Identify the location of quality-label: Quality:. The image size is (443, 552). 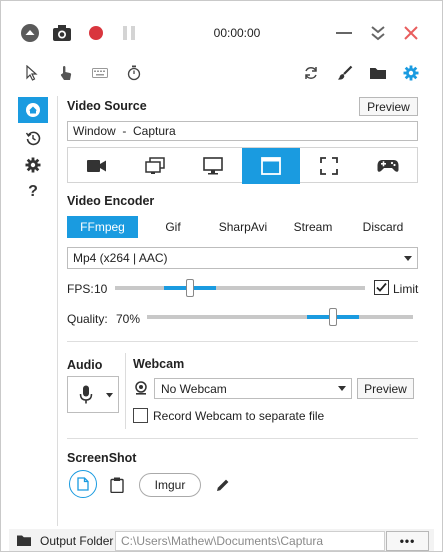
(87, 319).